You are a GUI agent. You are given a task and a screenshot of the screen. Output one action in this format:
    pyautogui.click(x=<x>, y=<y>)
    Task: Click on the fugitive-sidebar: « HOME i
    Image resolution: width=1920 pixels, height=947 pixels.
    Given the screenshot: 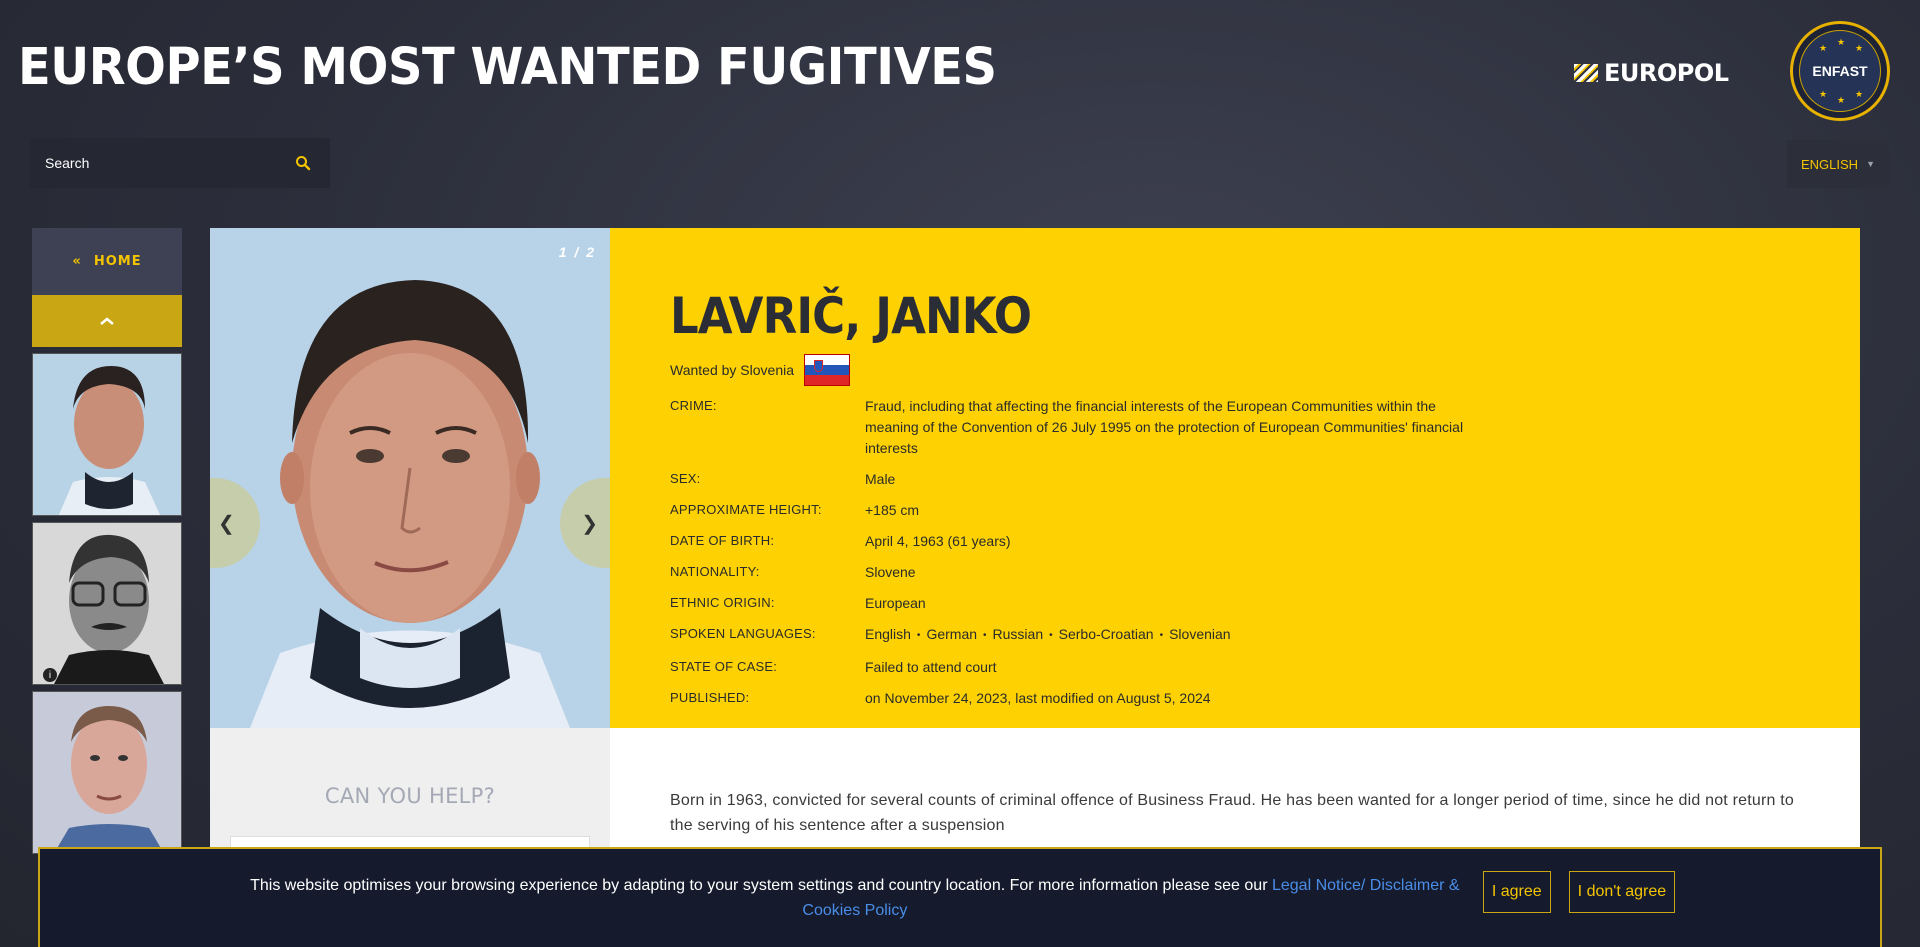 What is the action you would take?
    pyautogui.click(x=107, y=541)
    